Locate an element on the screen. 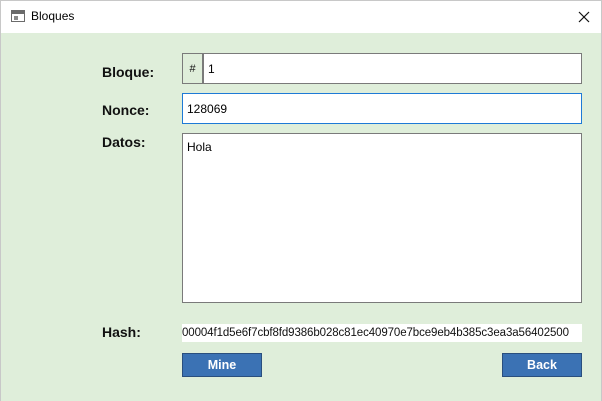 The height and width of the screenshot is (401, 602). nonce-input is located at coordinates (382, 108).